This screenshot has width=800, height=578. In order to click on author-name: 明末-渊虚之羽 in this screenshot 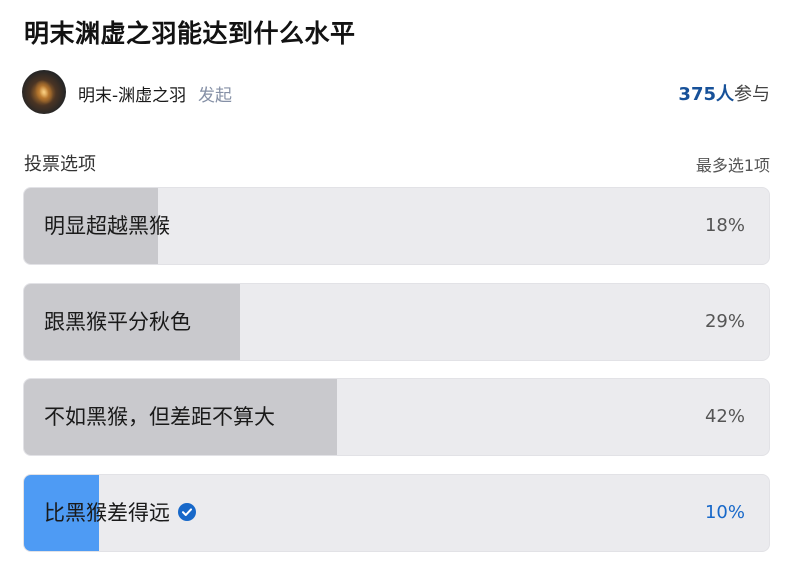, I will do `click(132, 93)`.